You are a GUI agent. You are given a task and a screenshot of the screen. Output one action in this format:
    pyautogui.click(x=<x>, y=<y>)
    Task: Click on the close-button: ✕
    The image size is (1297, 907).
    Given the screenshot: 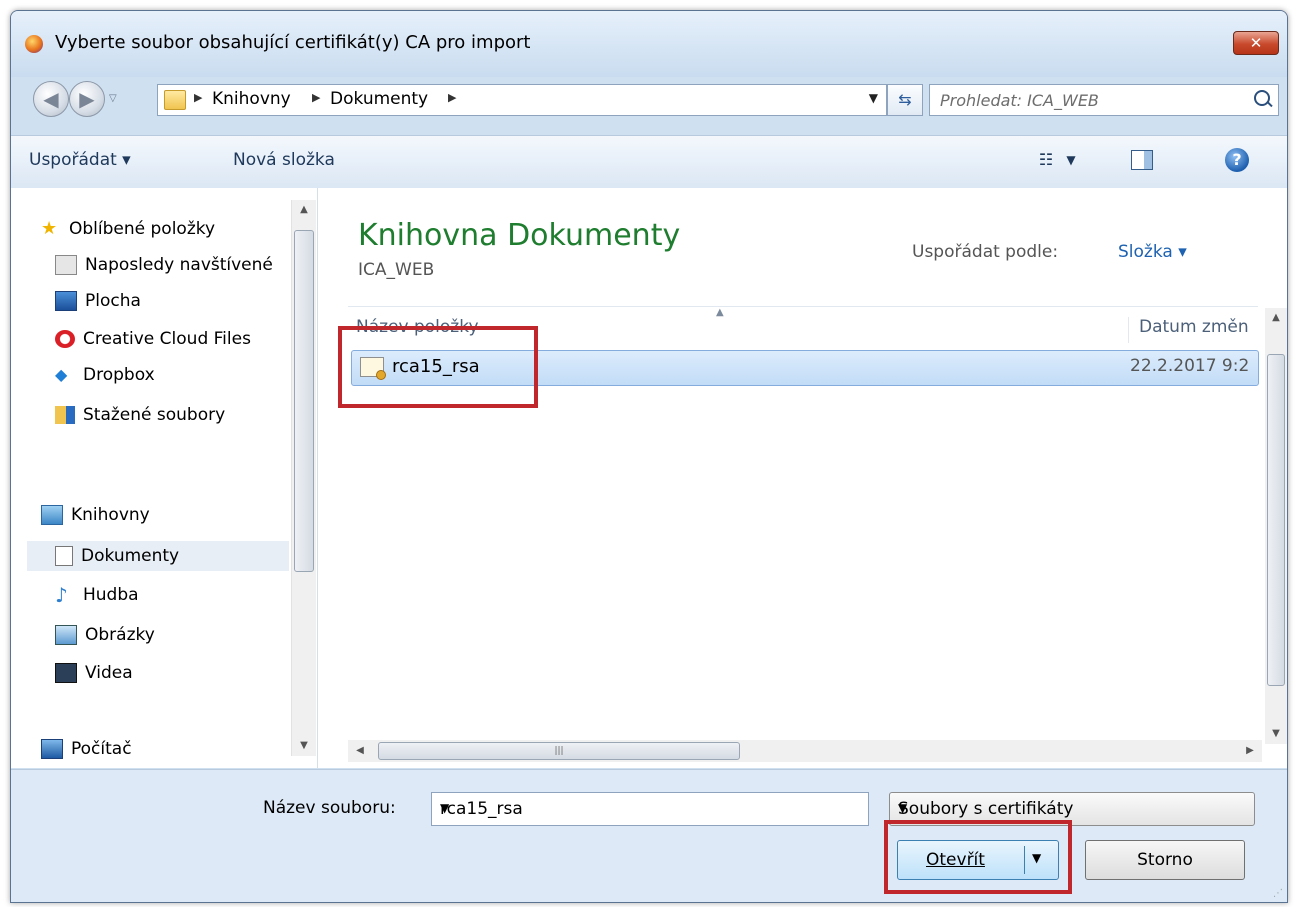 What is the action you would take?
    pyautogui.click(x=1256, y=43)
    